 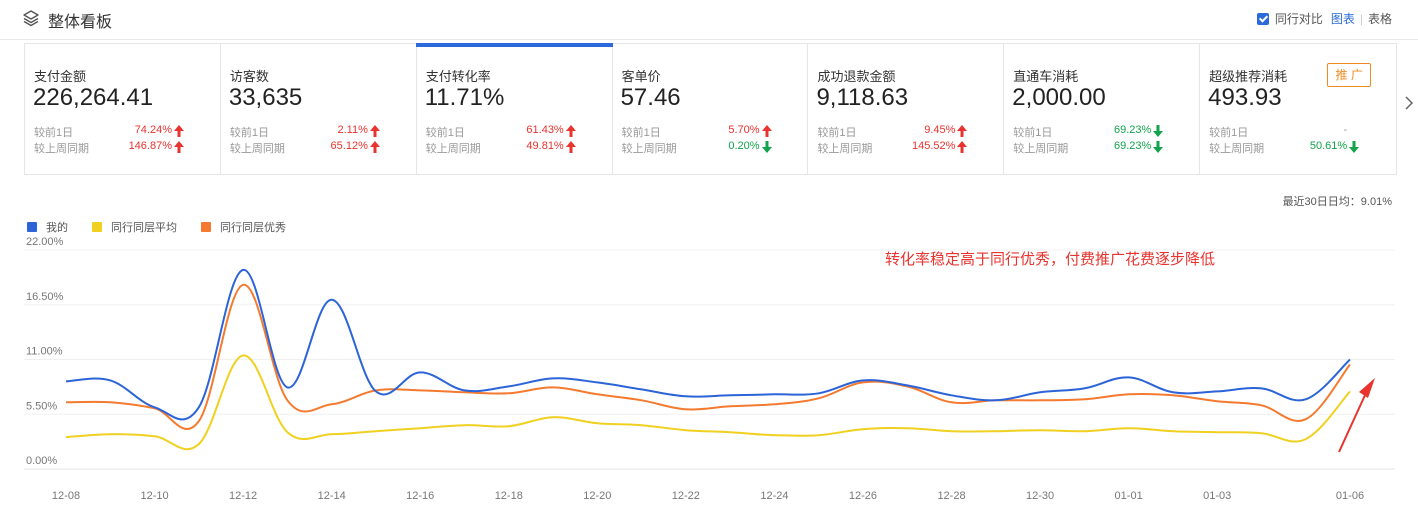 I want to click on compare-row-day: 较前1日 61.43%, so click(x=500, y=131).